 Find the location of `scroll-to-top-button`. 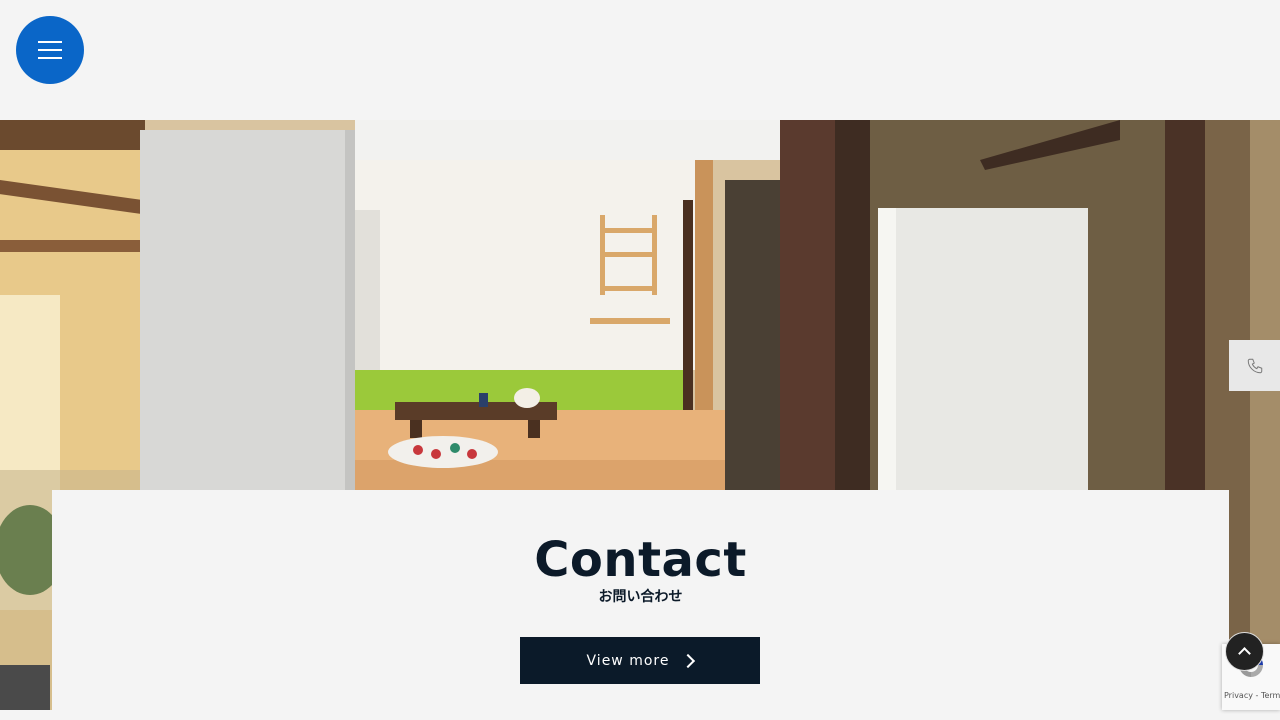

scroll-to-top-button is located at coordinates (1244, 651).